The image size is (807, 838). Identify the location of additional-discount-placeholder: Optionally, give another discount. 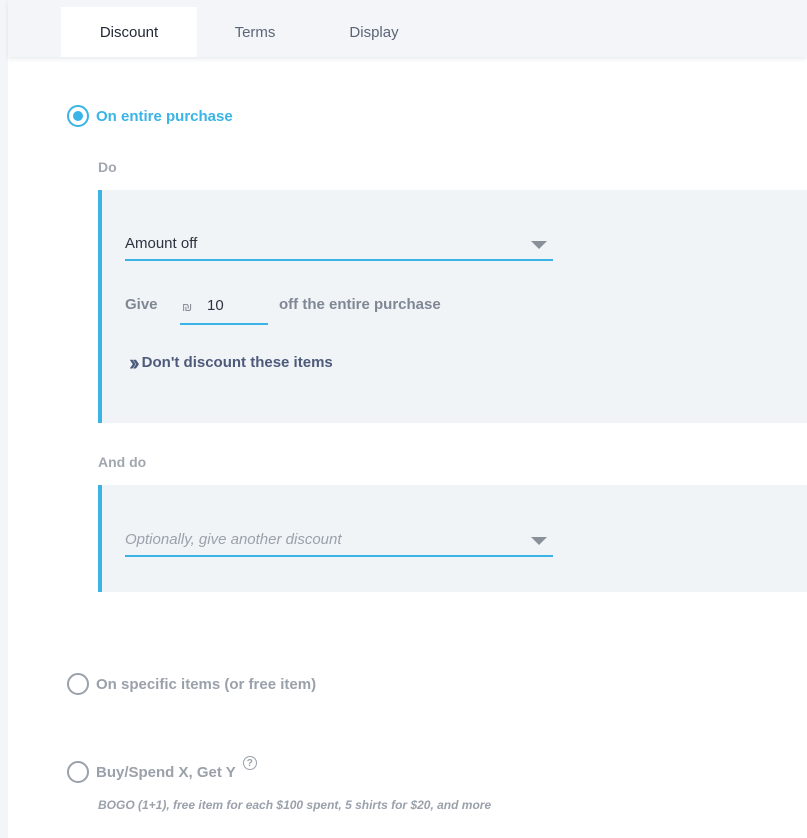
(233, 539).